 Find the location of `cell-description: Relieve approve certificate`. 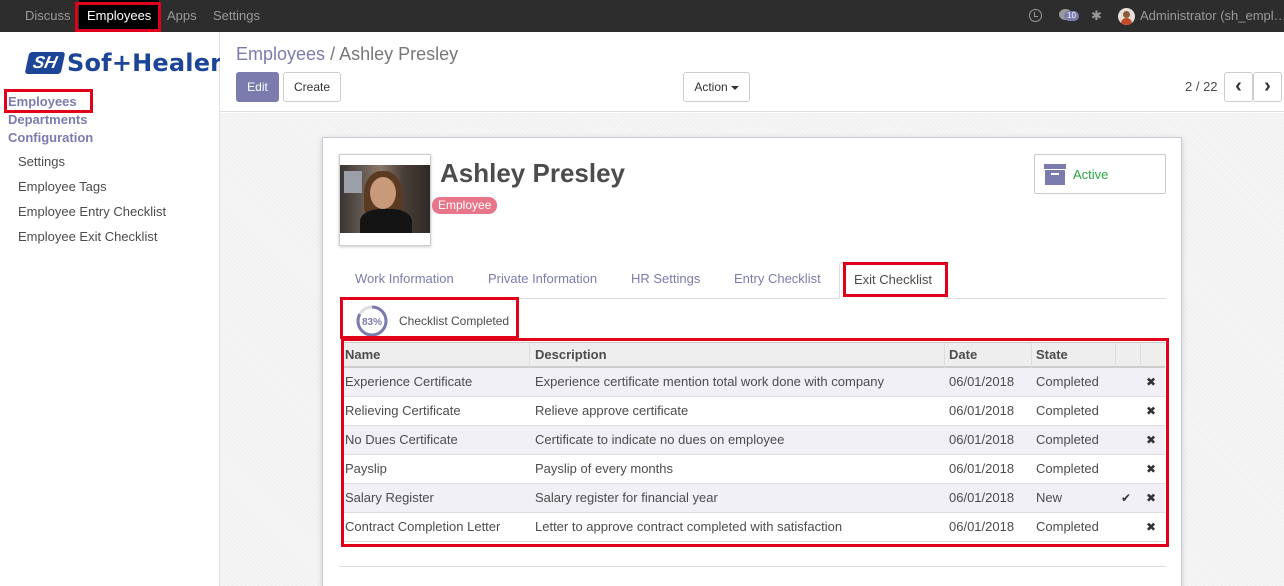

cell-description: Relieve approve certificate is located at coordinates (612, 410).